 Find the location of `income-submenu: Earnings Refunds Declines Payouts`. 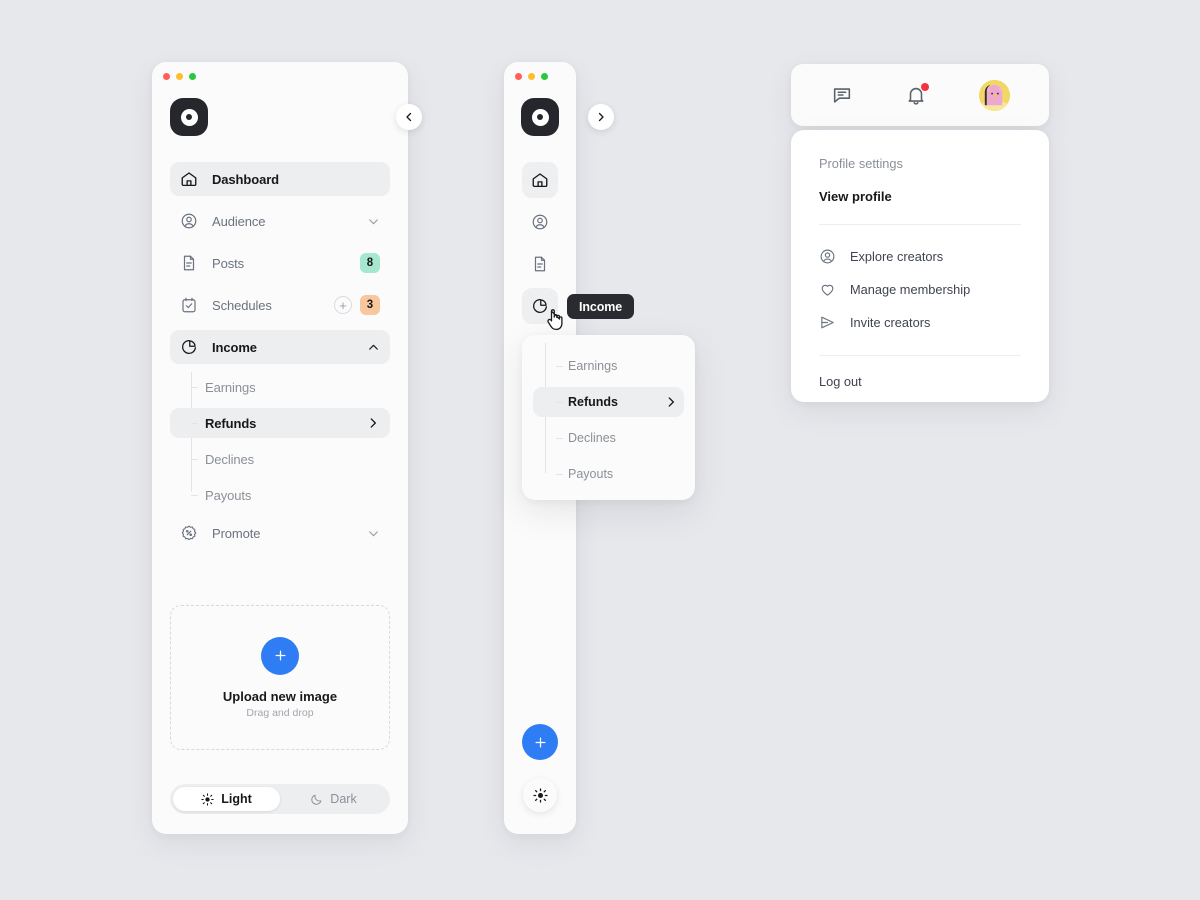

income-submenu: Earnings Refunds Declines Payouts is located at coordinates (280, 441).